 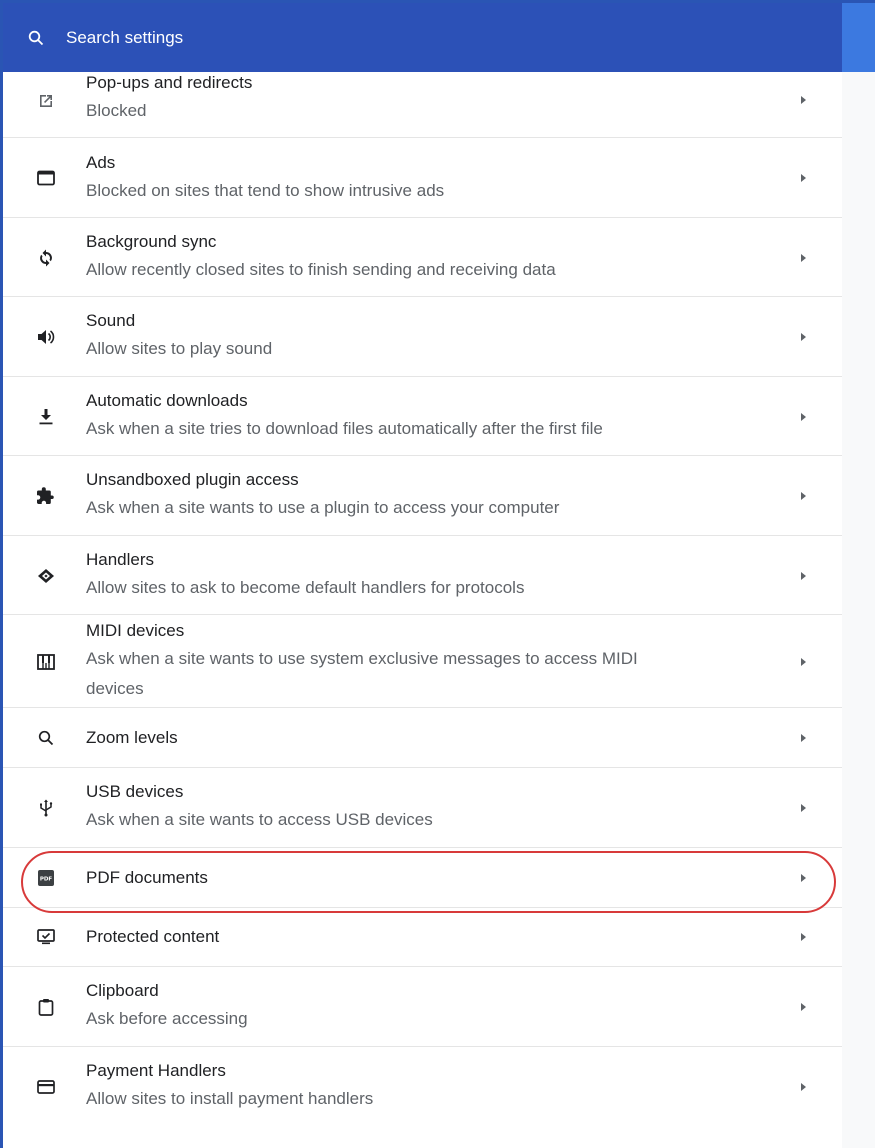 I want to click on pdf-icon: PDF, so click(x=46, y=878).